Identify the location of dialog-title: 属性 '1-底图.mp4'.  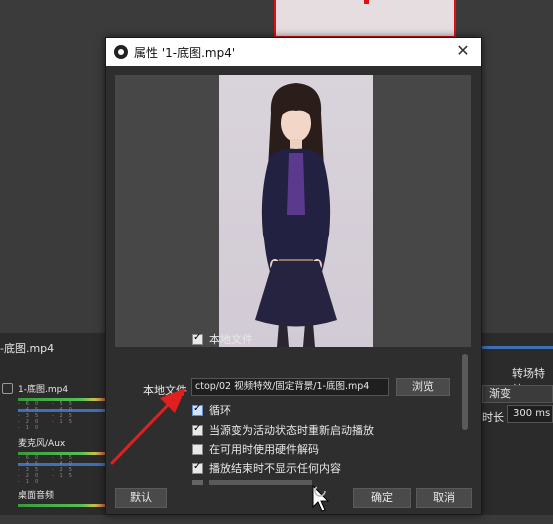
(185, 53).